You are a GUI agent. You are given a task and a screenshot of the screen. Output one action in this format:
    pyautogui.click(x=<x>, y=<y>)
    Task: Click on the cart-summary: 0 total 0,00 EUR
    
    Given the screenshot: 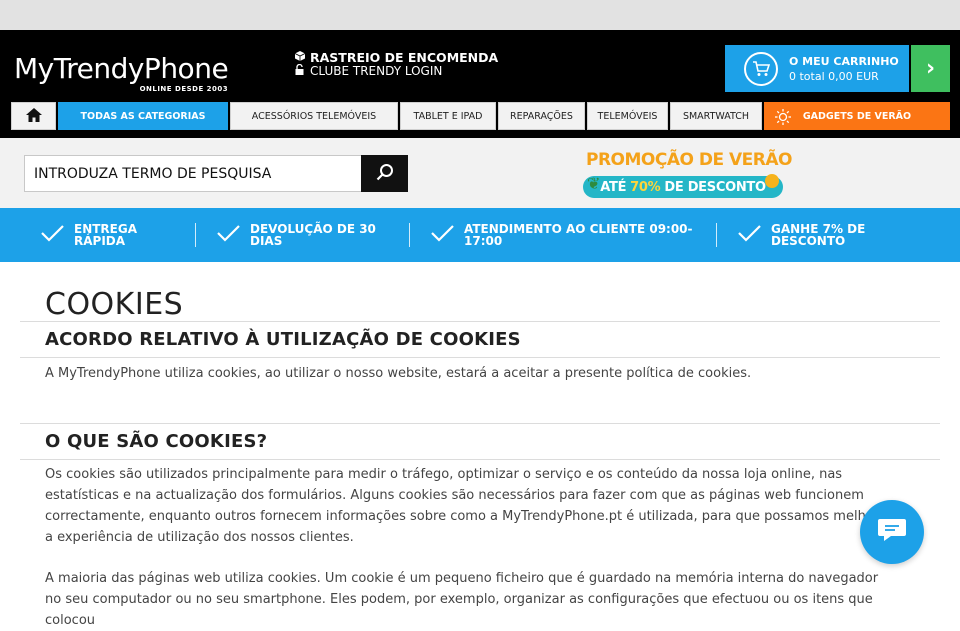 What is the action you would take?
    pyautogui.click(x=834, y=76)
    